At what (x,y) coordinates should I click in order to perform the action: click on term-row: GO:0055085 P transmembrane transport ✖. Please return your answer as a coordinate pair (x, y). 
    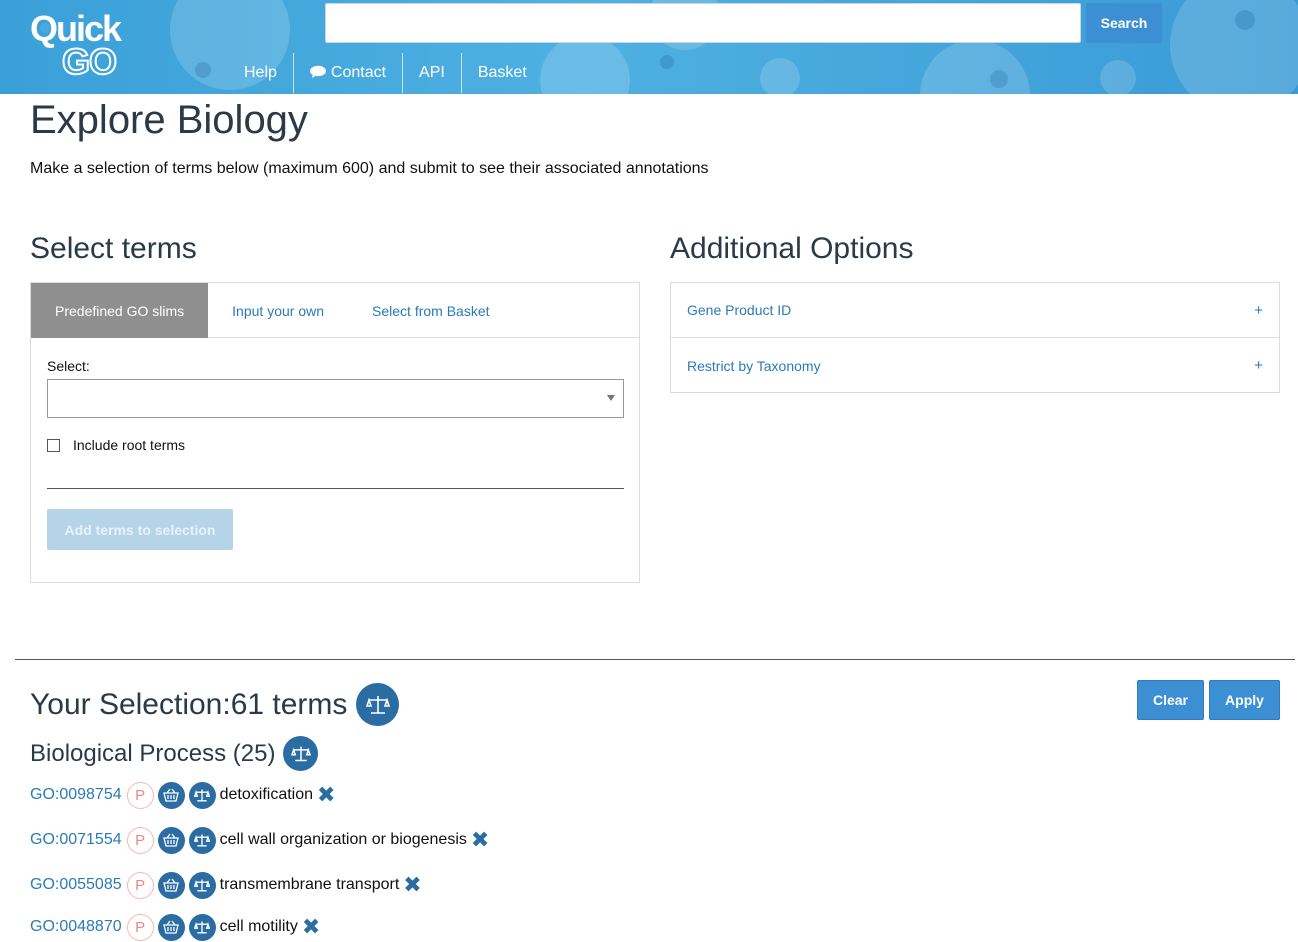
    Looking at the image, I should click on (226, 885).